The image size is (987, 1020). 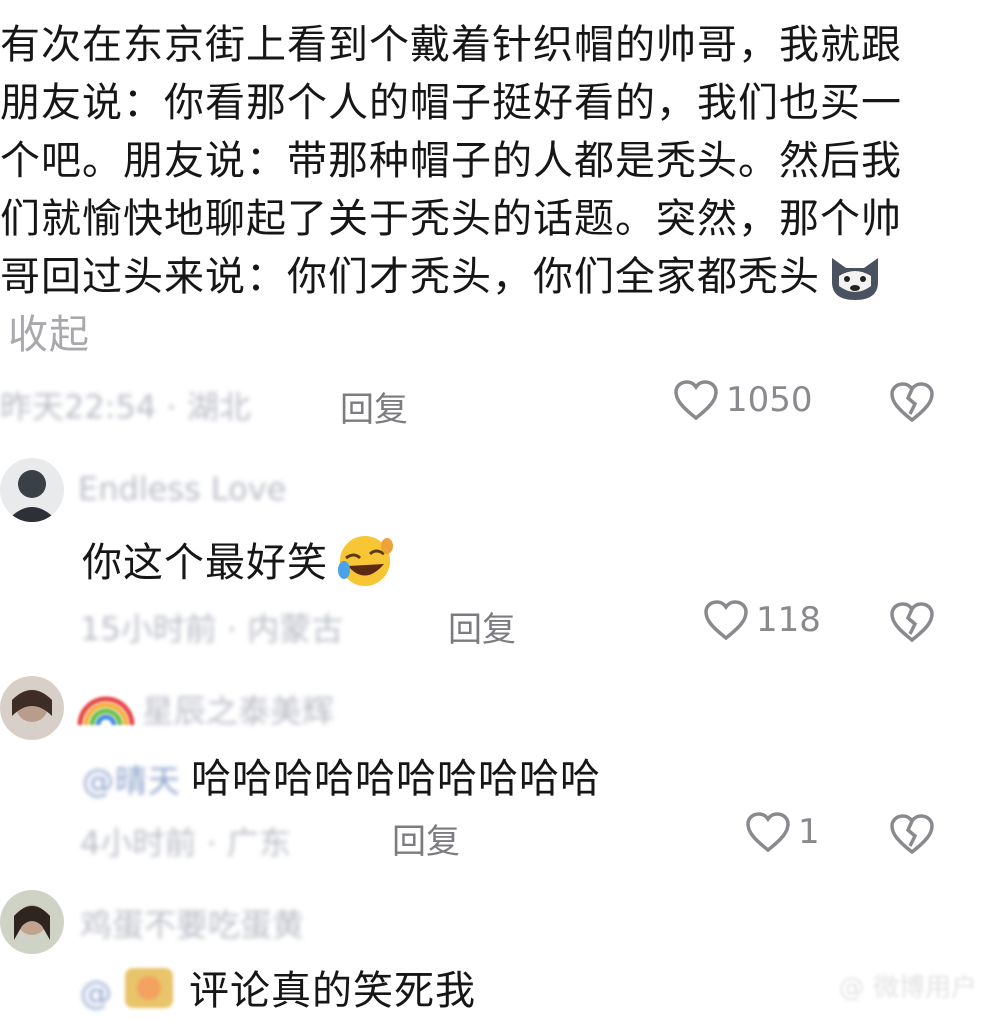 I want to click on rolling-laughing-emoji-icon, so click(x=365, y=561).